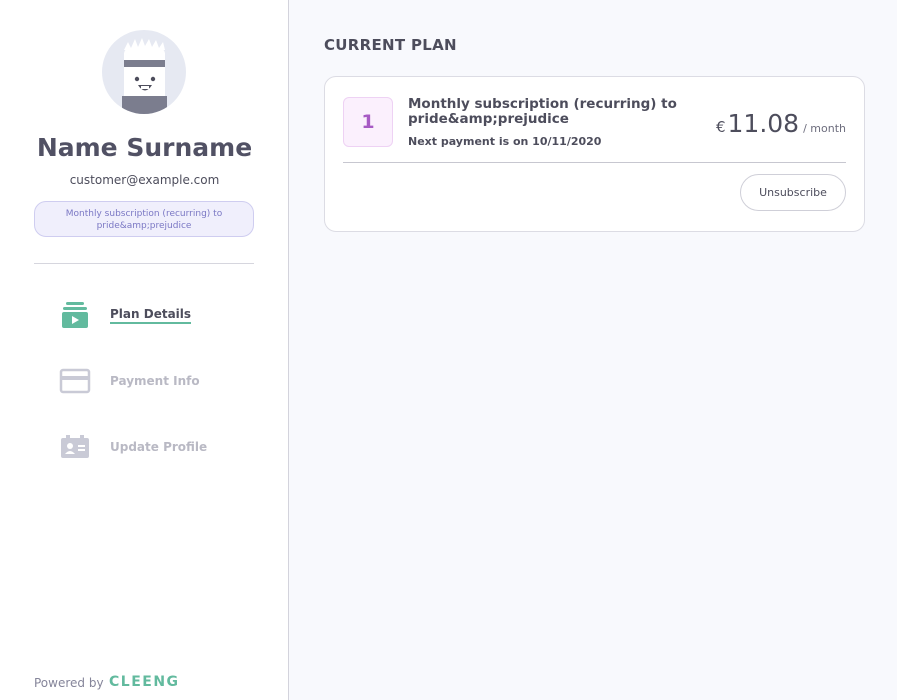 Image resolution: width=897 pixels, height=700 pixels. Describe the element at coordinates (144, 180) in the screenshot. I see `profile-email: customer@example.com` at that location.